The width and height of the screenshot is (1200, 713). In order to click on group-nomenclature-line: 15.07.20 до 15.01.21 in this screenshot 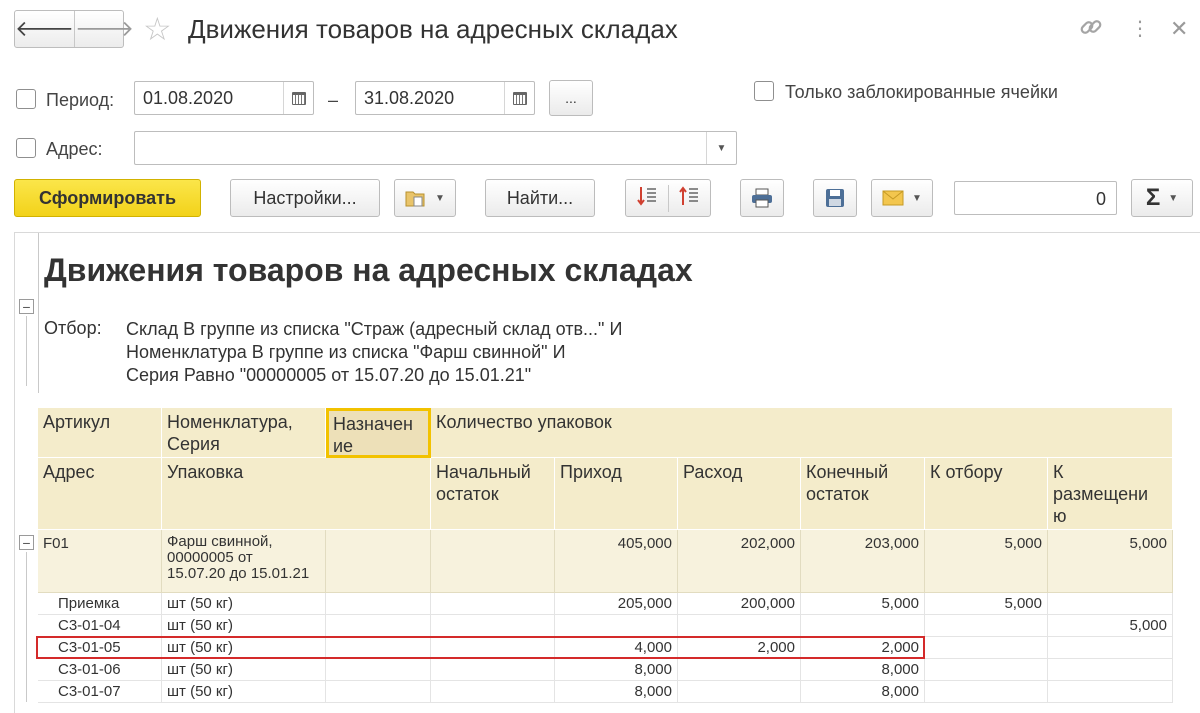, I will do `click(238, 573)`.